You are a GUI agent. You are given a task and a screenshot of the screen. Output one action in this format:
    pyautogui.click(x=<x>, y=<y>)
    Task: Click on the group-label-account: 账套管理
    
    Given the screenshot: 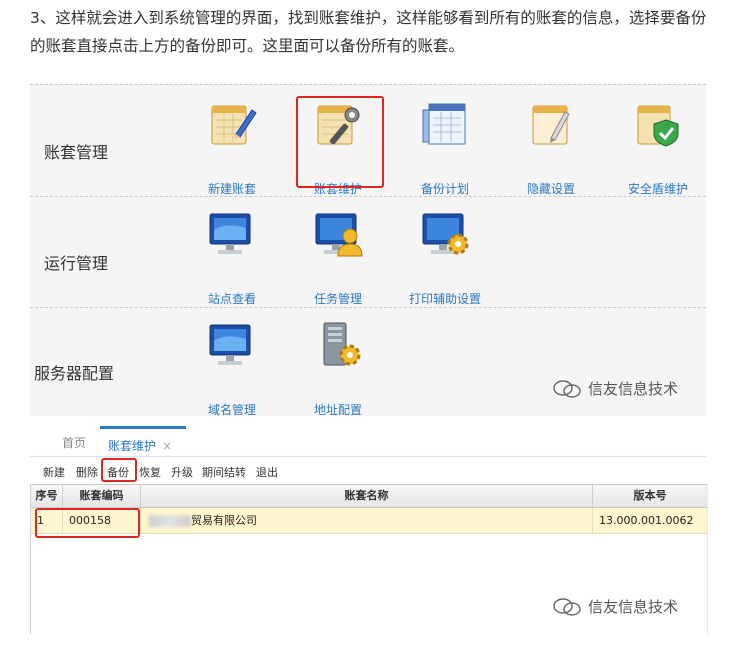 What is the action you would take?
    pyautogui.click(x=76, y=152)
    